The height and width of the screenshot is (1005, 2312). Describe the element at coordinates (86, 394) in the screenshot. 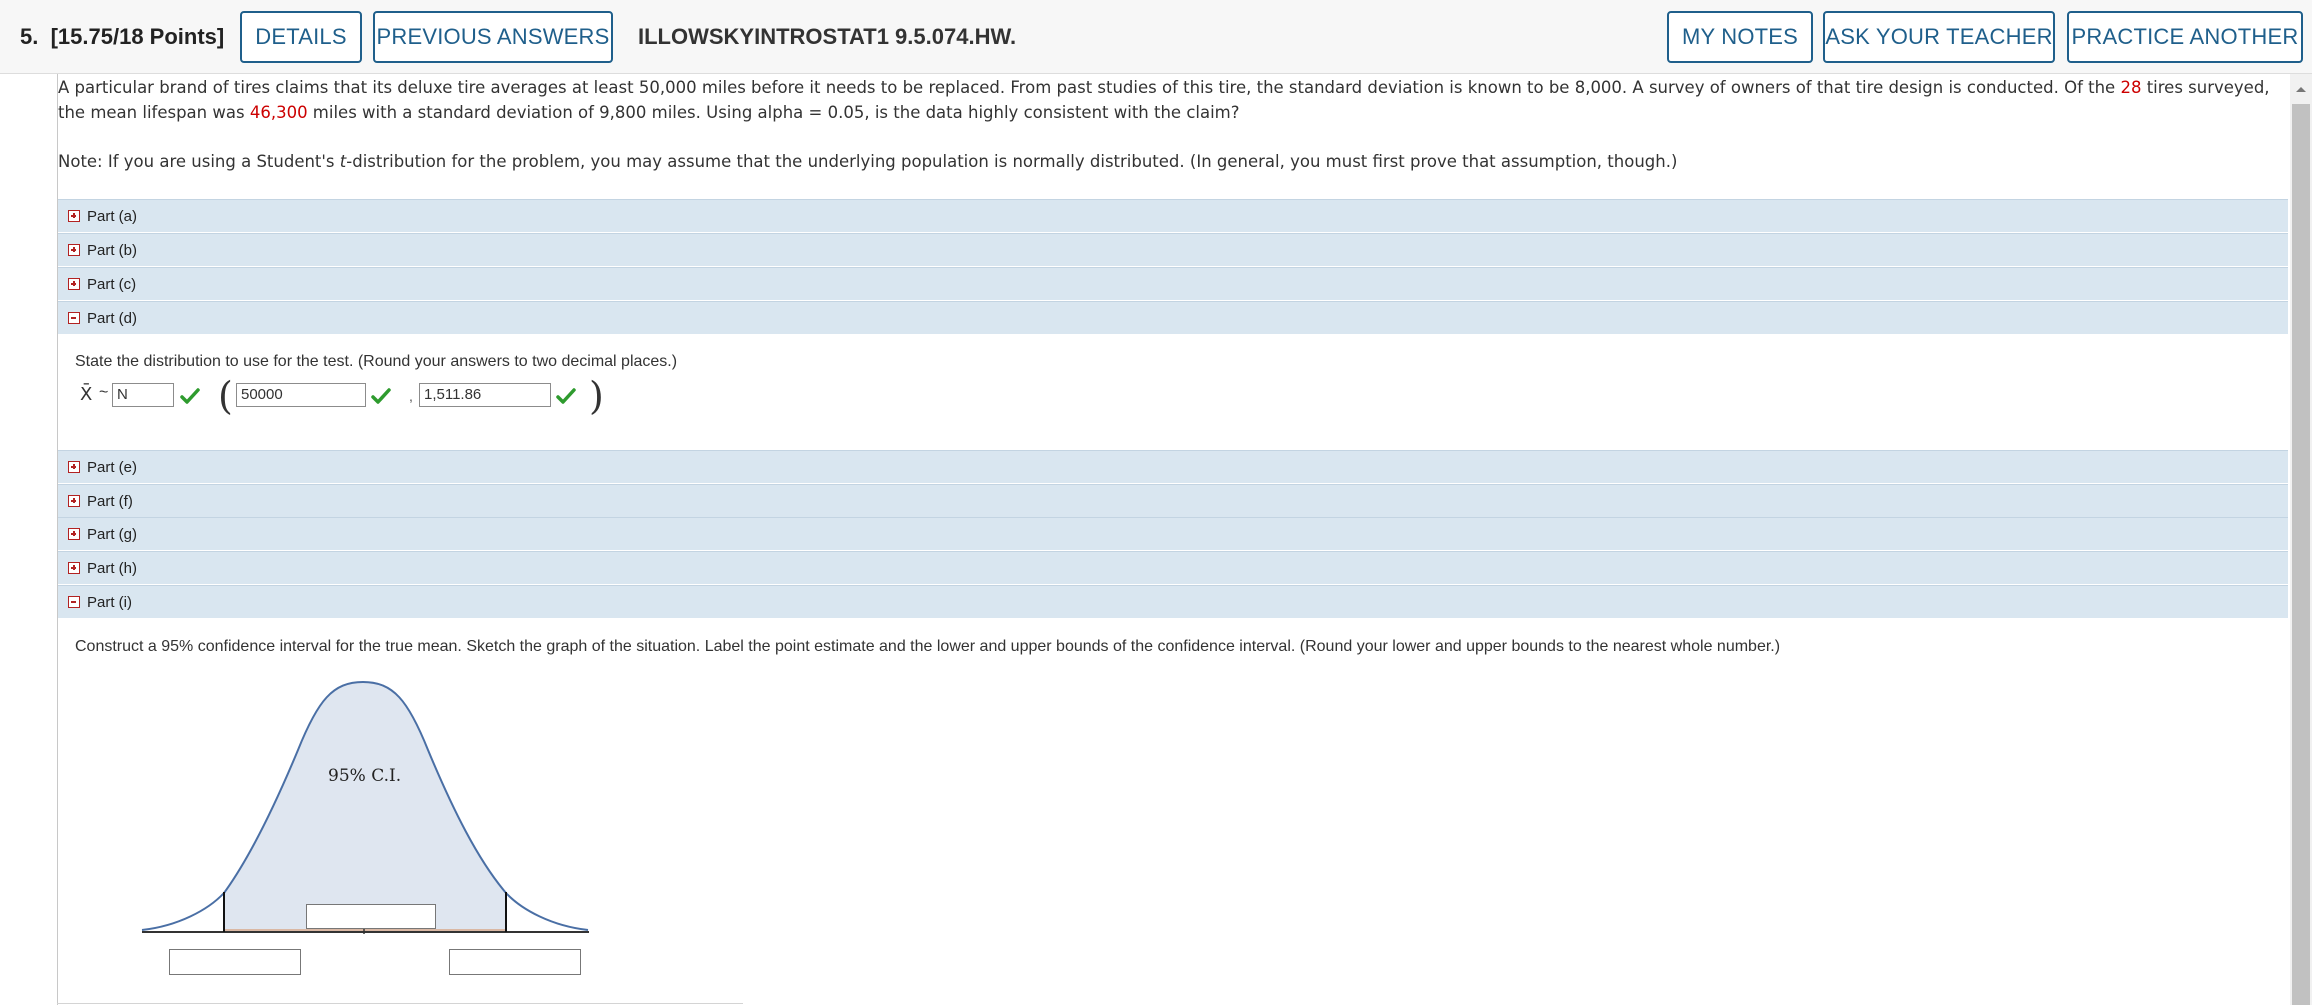

I see `xbar-symbol: X̄` at that location.